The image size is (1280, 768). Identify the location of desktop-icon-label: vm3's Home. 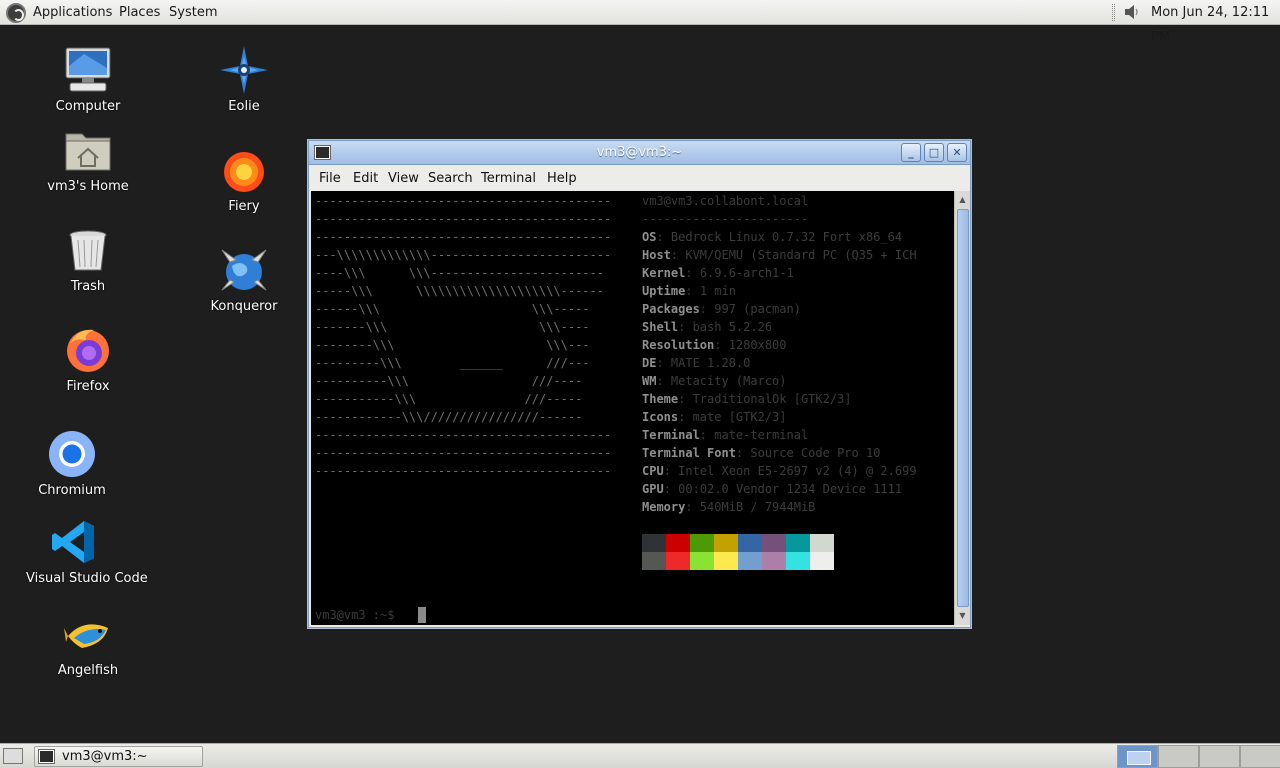
(88, 186).